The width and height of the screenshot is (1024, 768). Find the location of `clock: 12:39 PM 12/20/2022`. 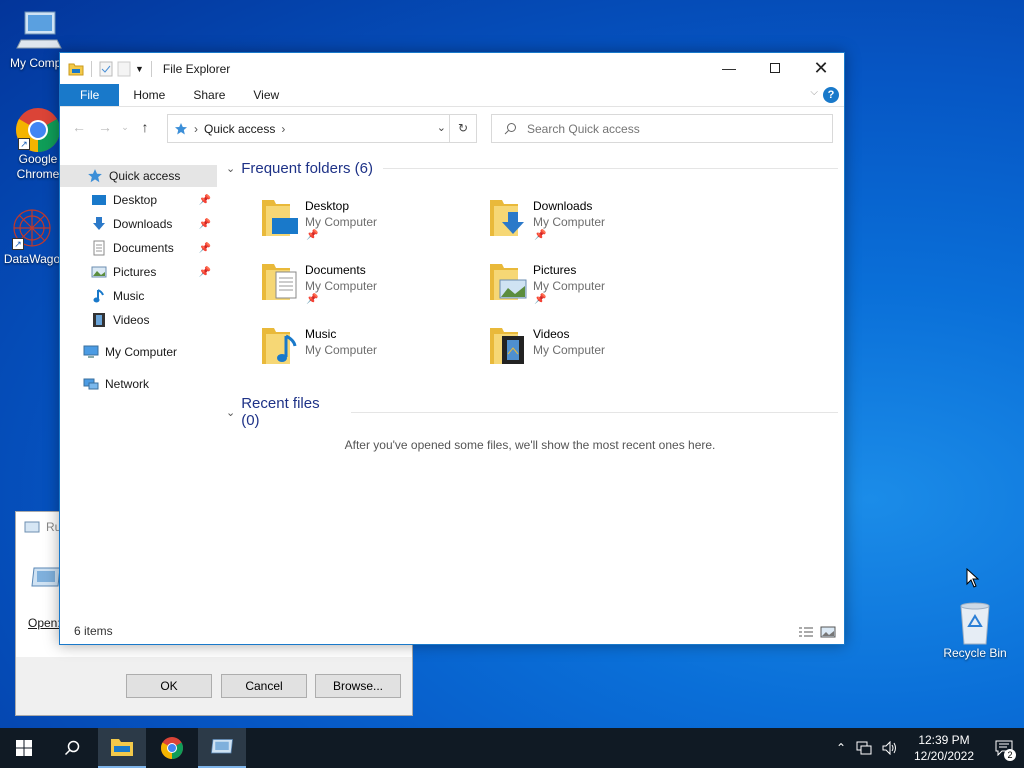

clock: 12:39 PM 12/20/2022 is located at coordinates (944, 748).